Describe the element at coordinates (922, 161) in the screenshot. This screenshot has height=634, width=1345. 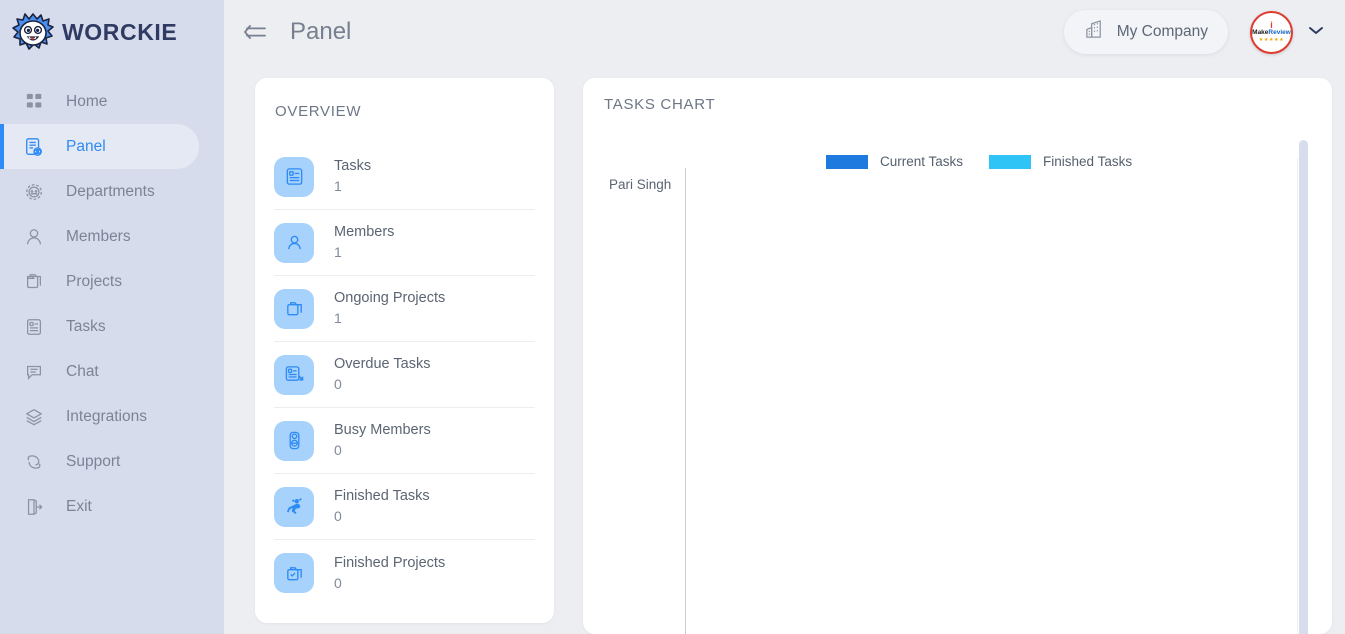
I see `legend-label: Current Tasks` at that location.